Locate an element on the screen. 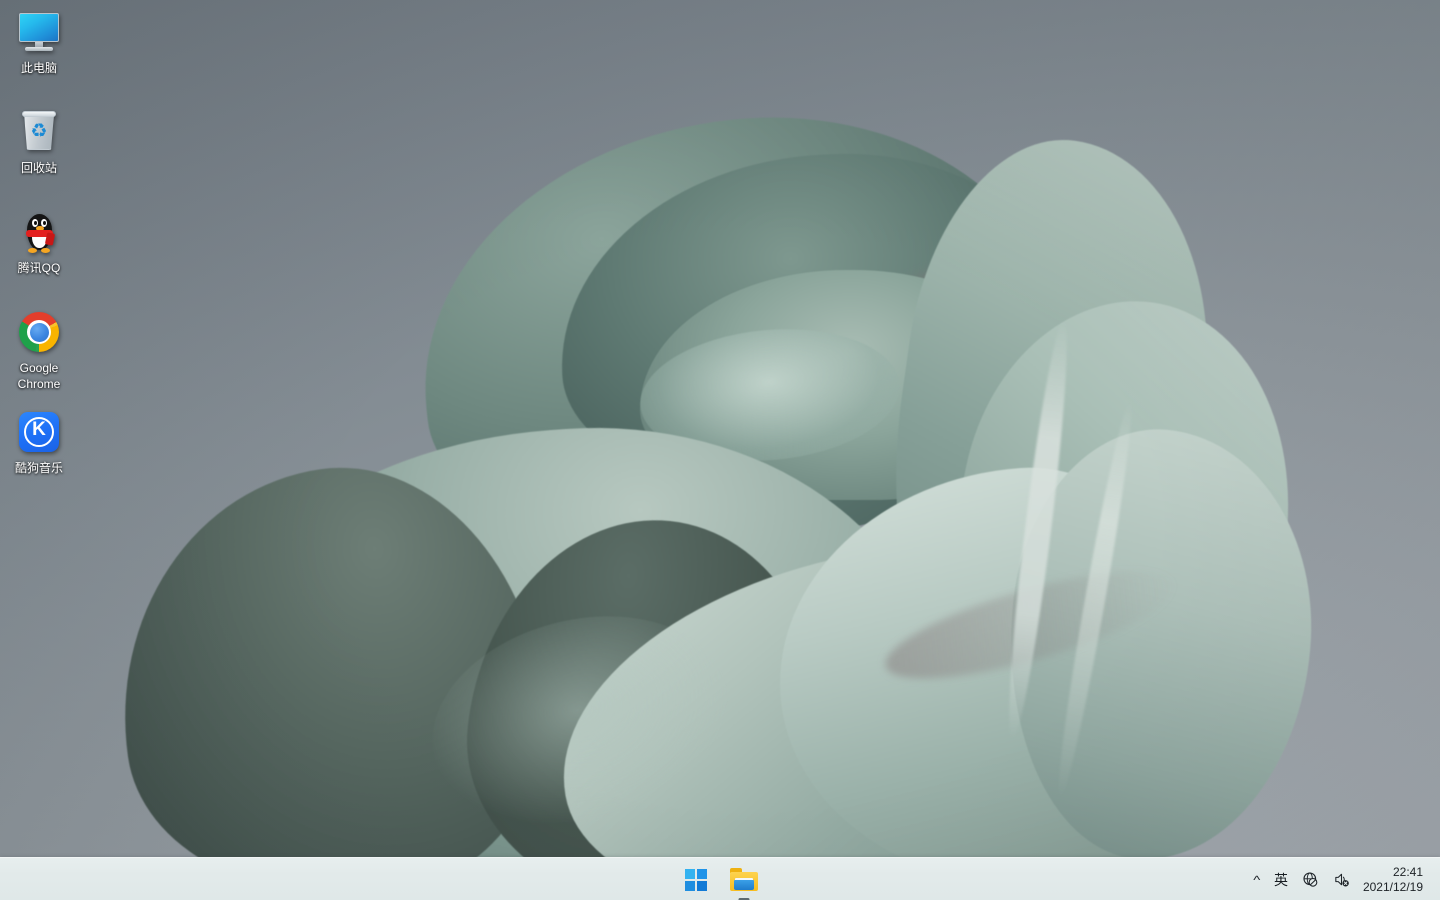 The image size is (1440, 900). system-tray: ^ 英 22:41 2021/12/19 is located at coordinates (1343, 879).